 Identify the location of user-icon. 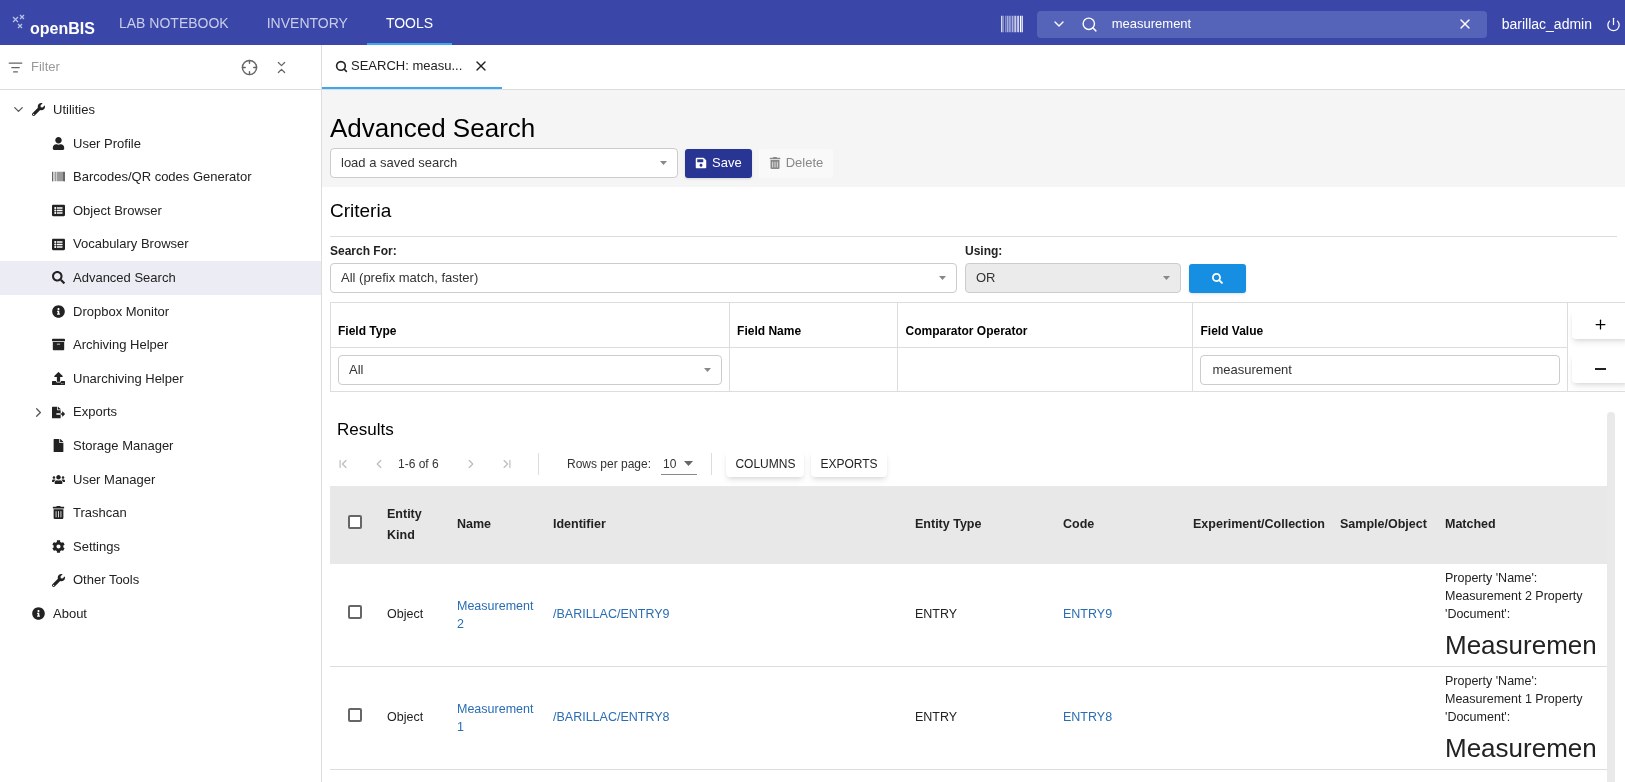
(58, 143).